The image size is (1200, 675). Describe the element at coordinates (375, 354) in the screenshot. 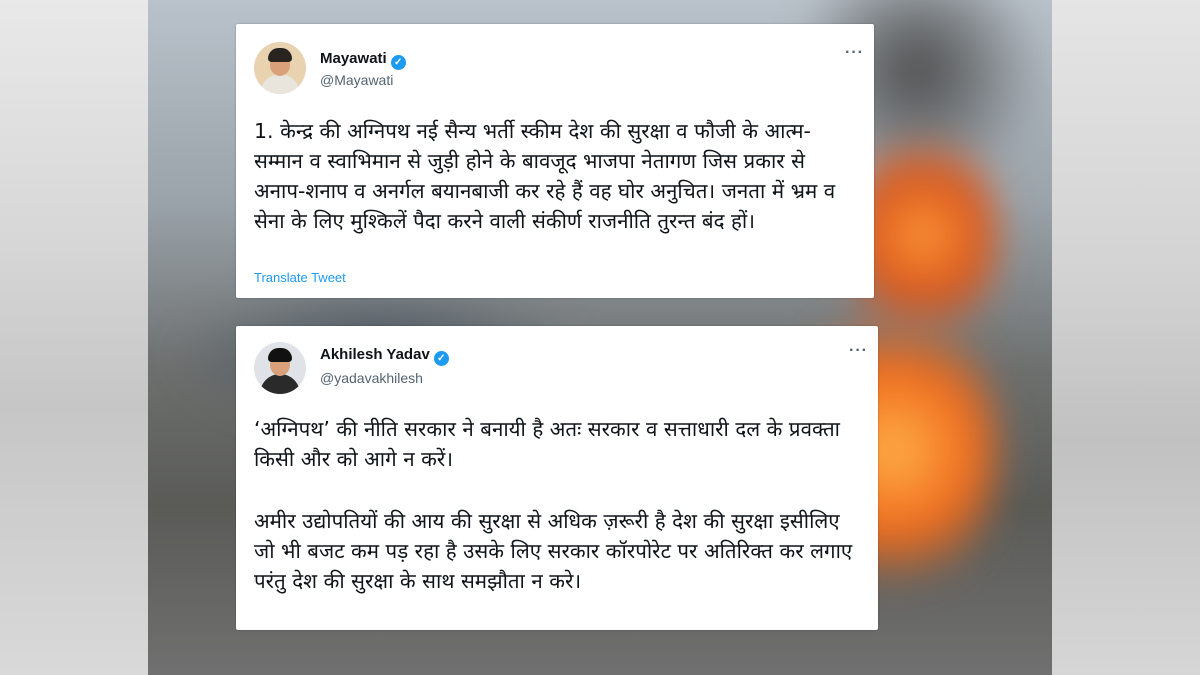

I see `author-name-text: Akhilesh Yadav` at that location.